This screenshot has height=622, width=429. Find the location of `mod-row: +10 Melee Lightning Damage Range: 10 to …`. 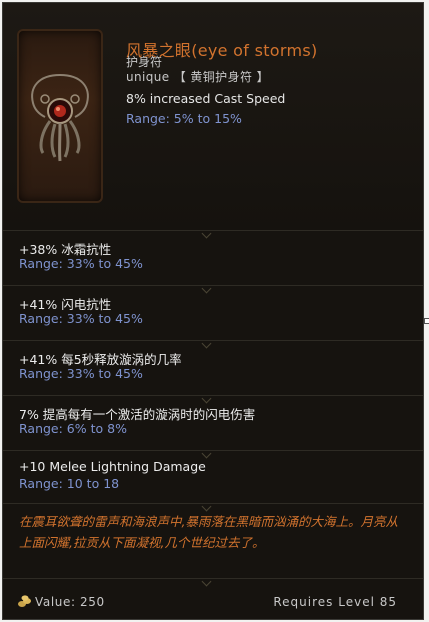

mod-row: +10 Melee Lightning Damage Range: 10 to … is located at coordinates (213, 478).